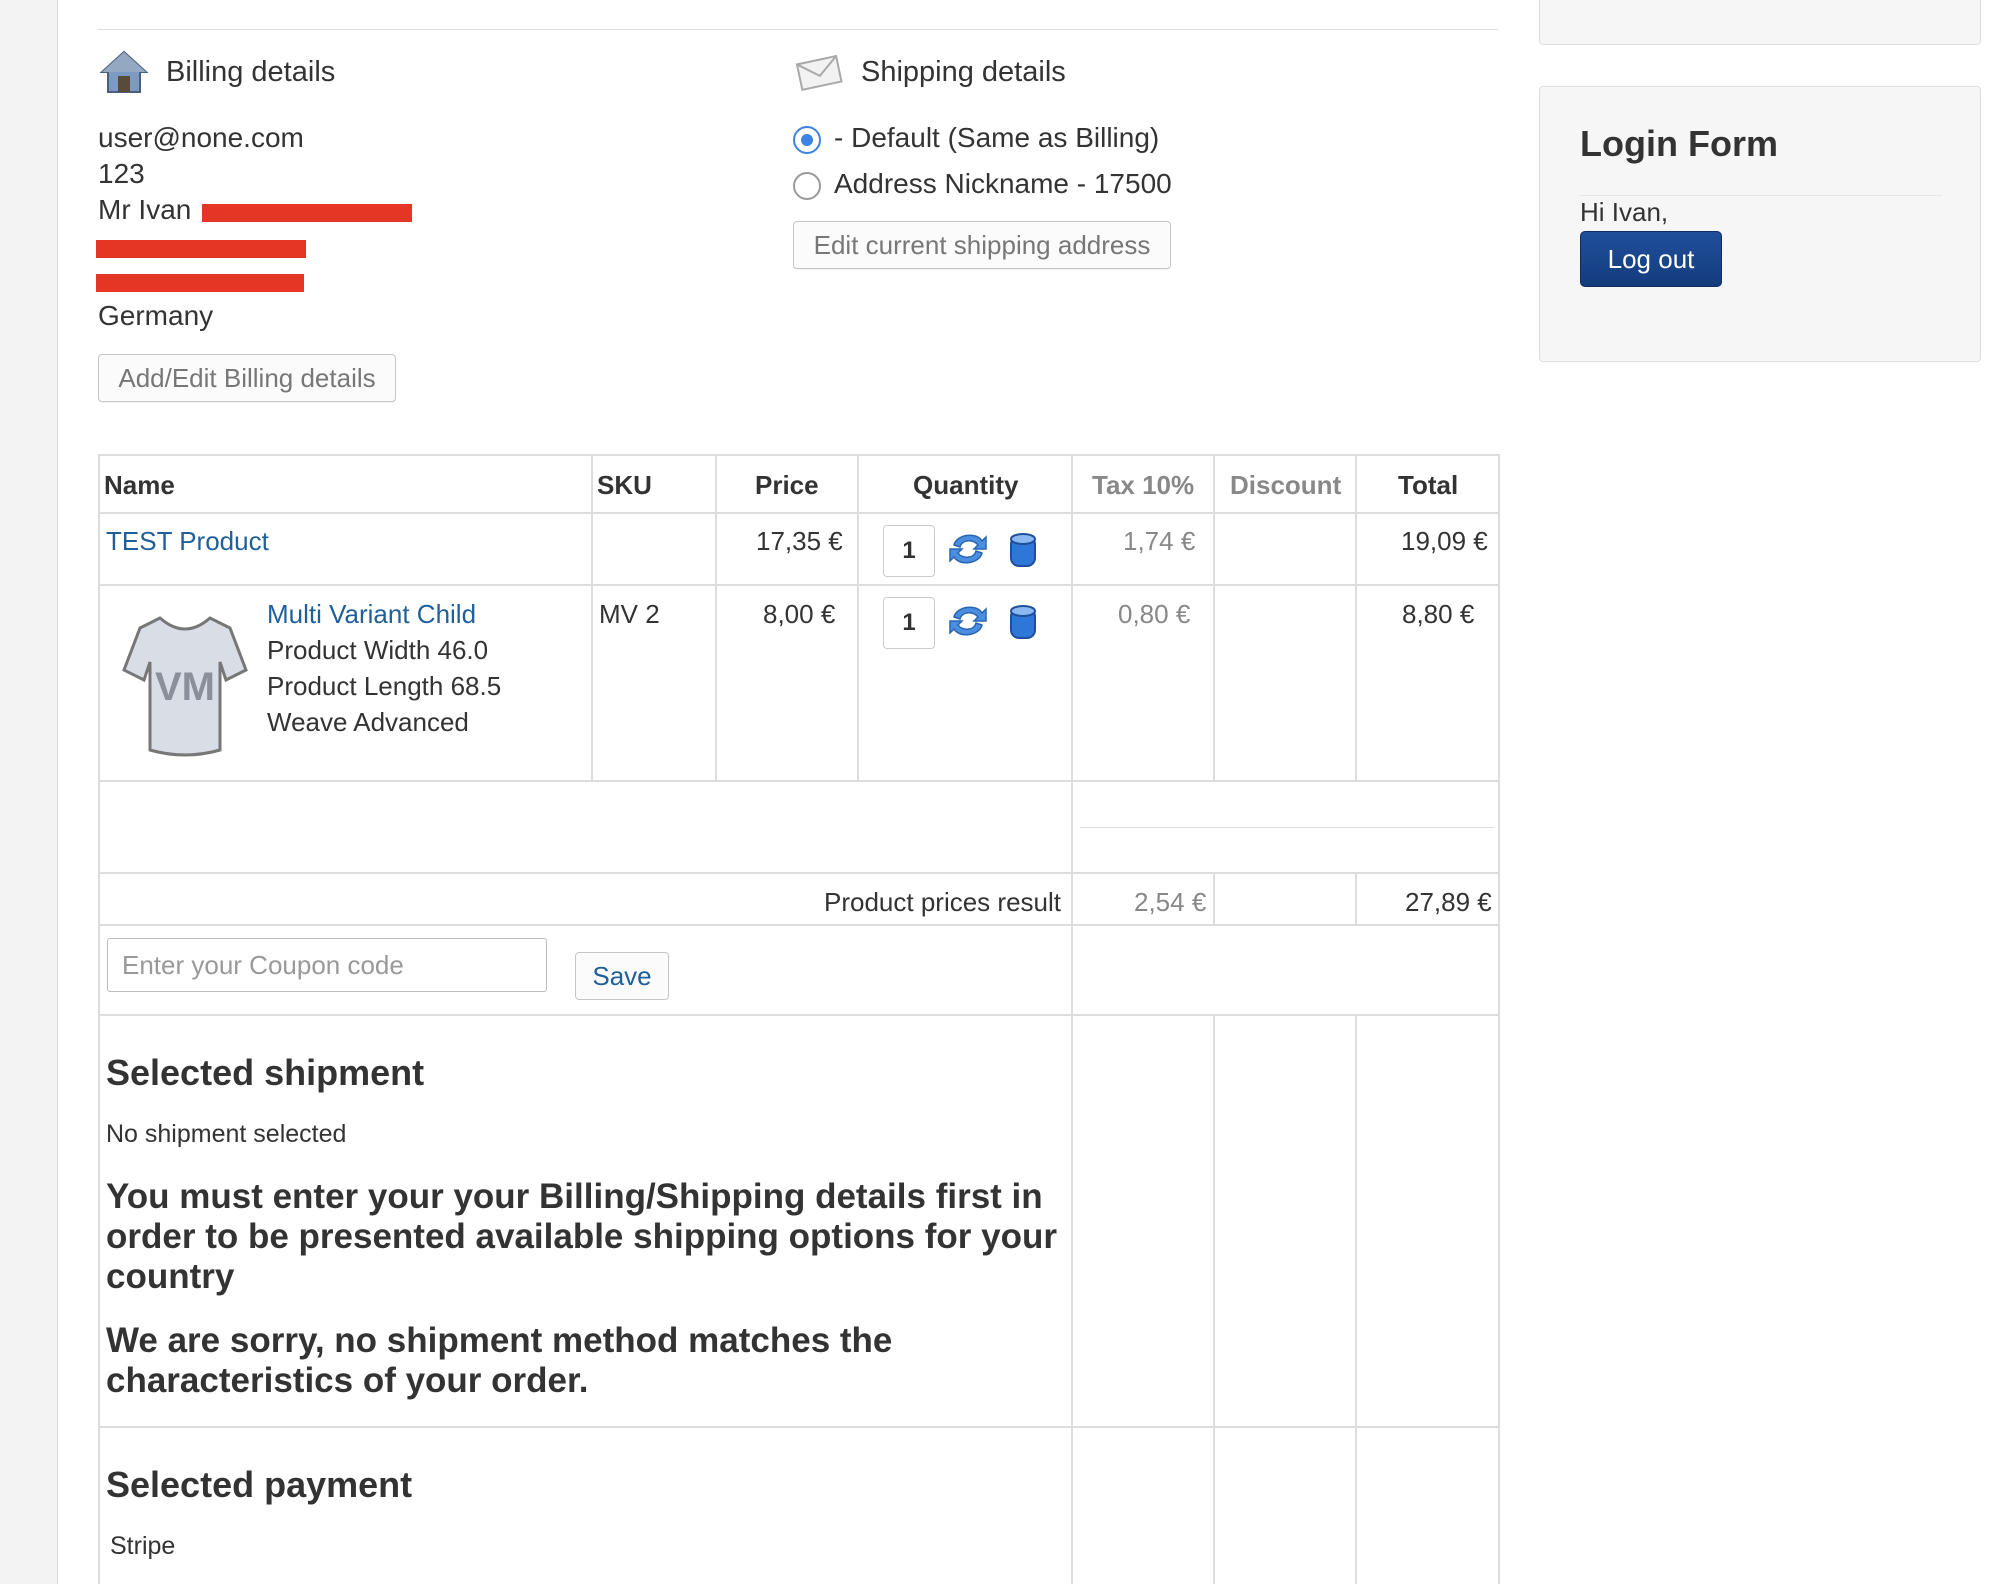 Image resolution: width=2004 pixels, height=1584 pixels. Describe the element at coordinates (997, 137) in the screenshot. I see `shipping-default-label: - Default (Same as Billing)` at that location.